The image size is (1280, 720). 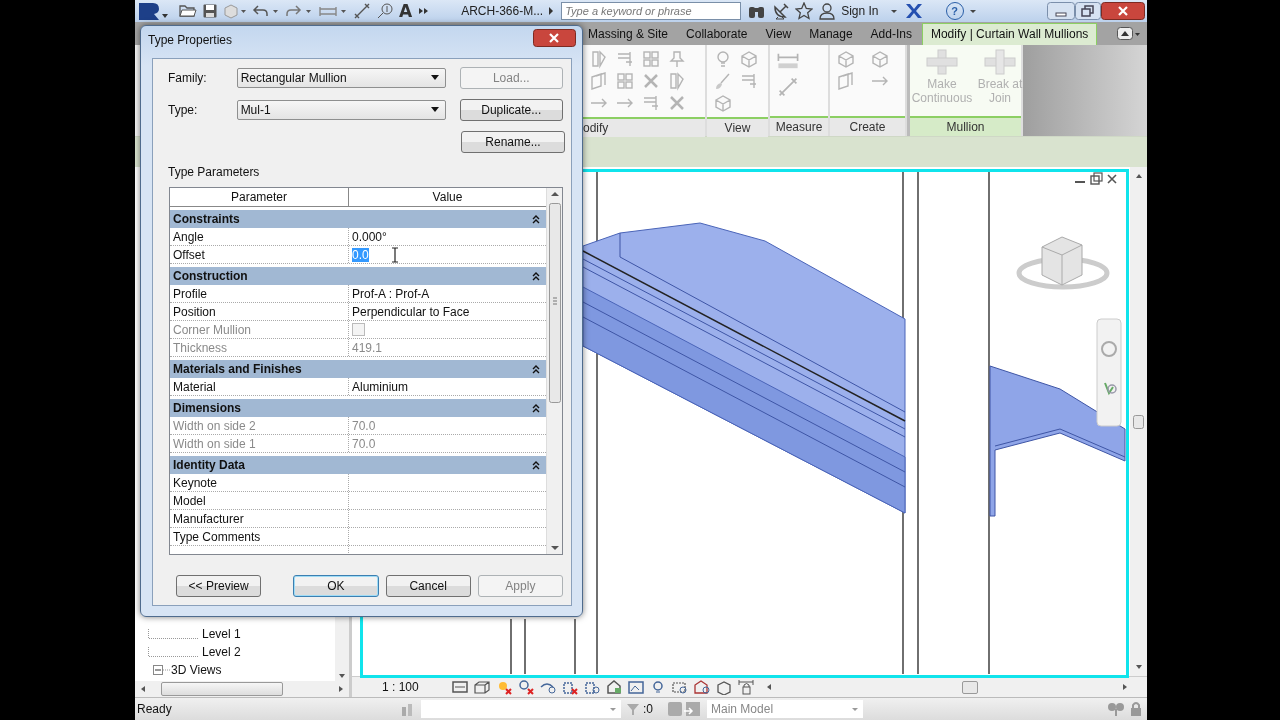 What do you see at coordinates (219, 586) in the screenshot?
I see `dialog-button: << Preview` at bounding box center [219, 586].